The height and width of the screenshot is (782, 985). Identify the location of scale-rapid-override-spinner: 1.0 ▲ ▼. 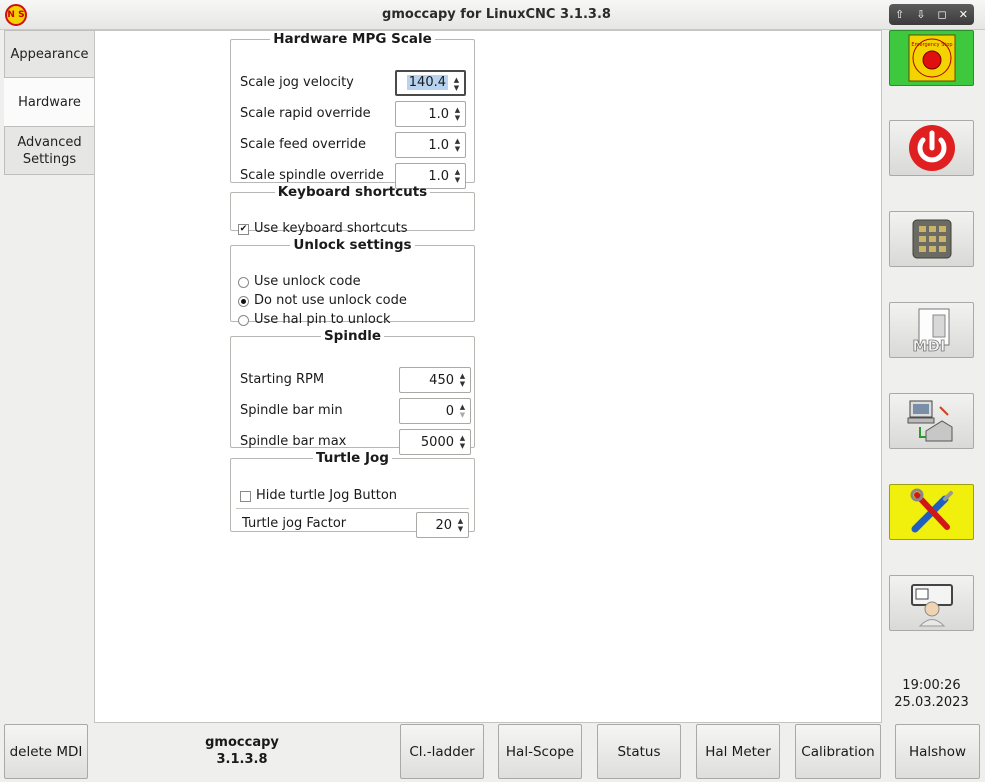
(430, 114).